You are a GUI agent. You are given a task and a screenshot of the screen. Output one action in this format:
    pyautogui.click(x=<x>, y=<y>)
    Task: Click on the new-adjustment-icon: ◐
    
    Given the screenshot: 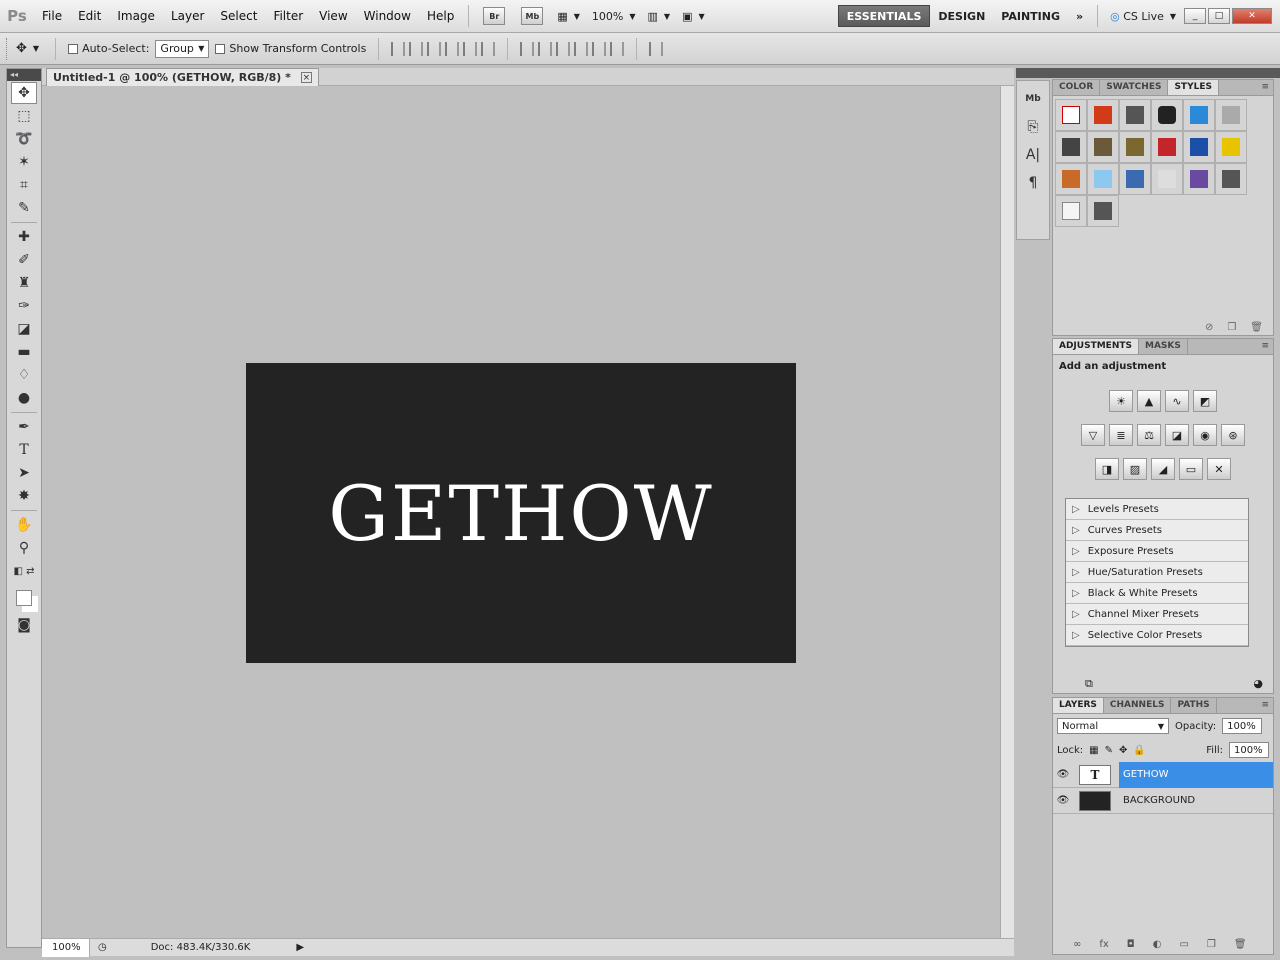 What is the action you would take?
    pyautogui.click(x=1157, y=944)
    